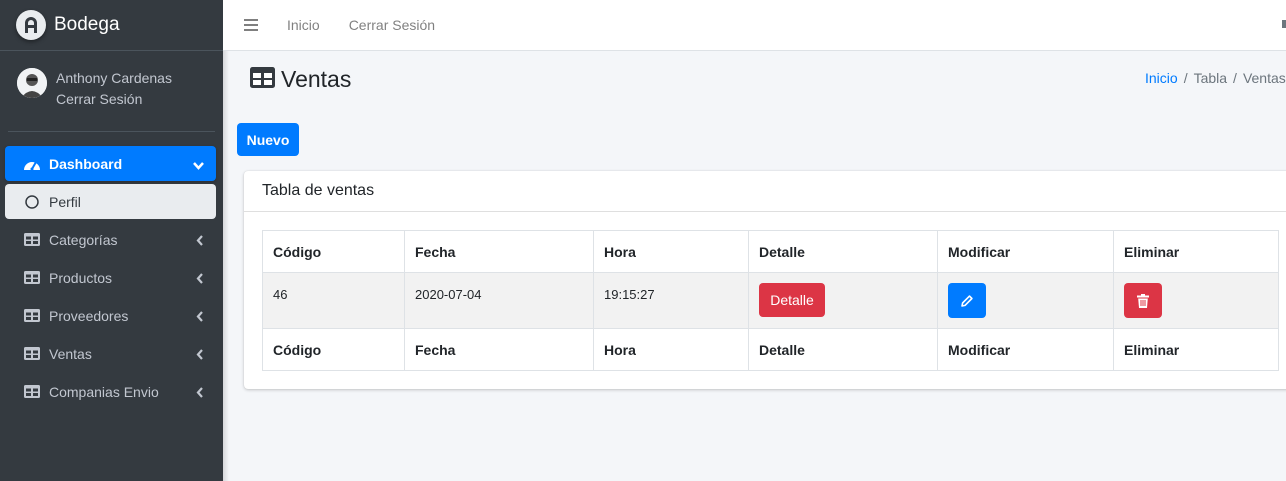 The height and width of the screenshot is (481, 1286). I want to click on sidebar-item-label: Categorías, so click(83, 239).